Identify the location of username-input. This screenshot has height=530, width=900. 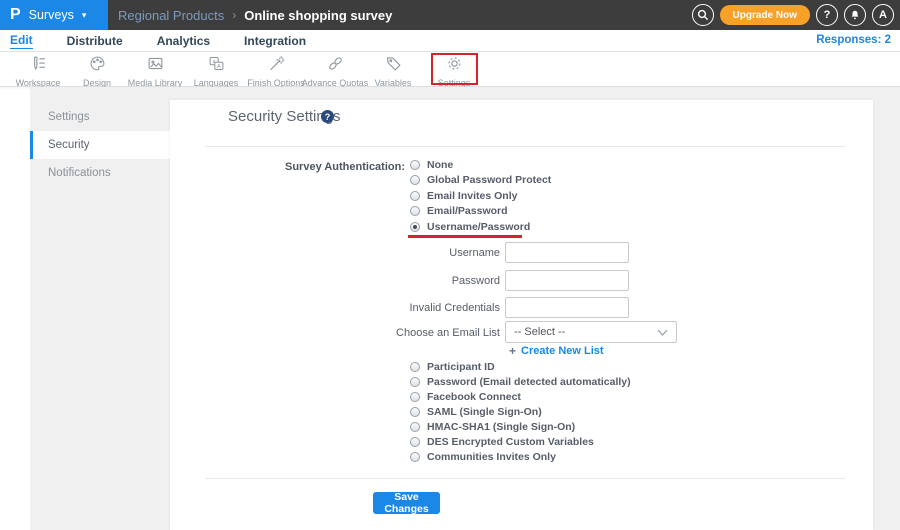
(567, 252).